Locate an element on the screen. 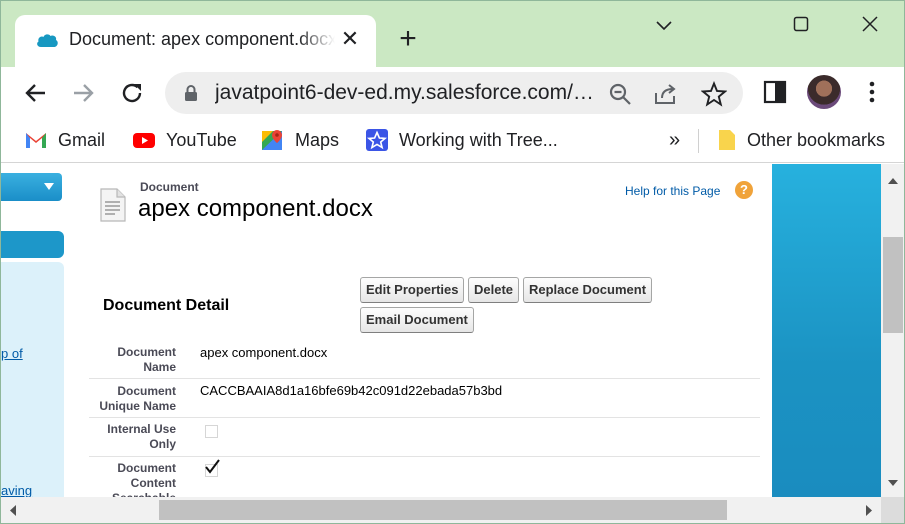 Image resolution: width=905 pixels, height=524 pixels. internal-use-checkbox is located at coordinates (211, 431).